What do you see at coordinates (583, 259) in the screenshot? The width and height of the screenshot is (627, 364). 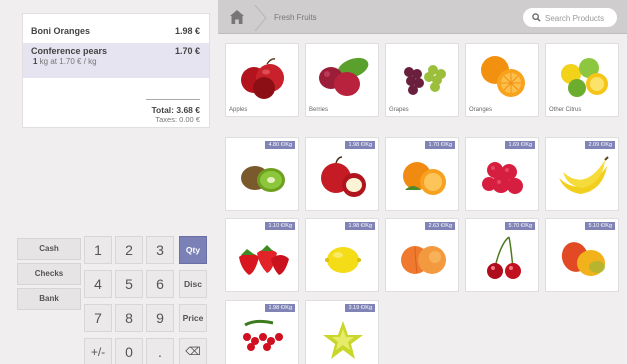 I see `mangoes-icon` at bounding box center [583, 259].